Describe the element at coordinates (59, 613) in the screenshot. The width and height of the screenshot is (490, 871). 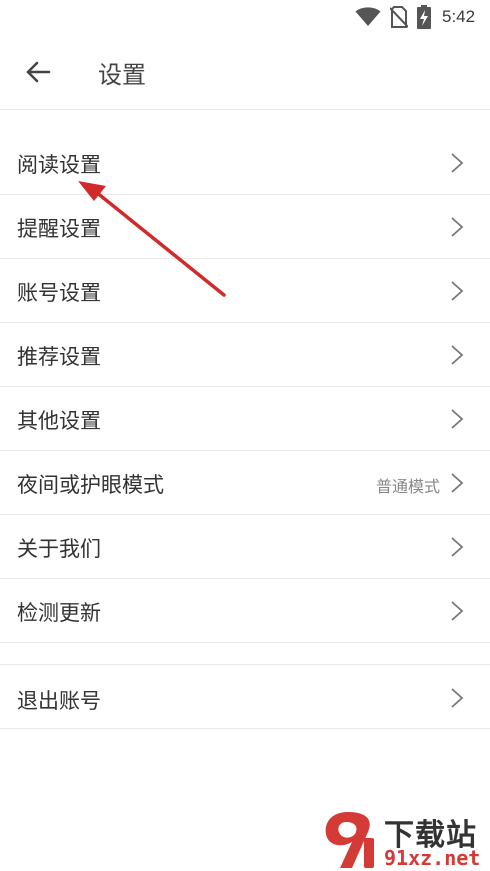
I see `settings-item-label: 检测更新` at that location.